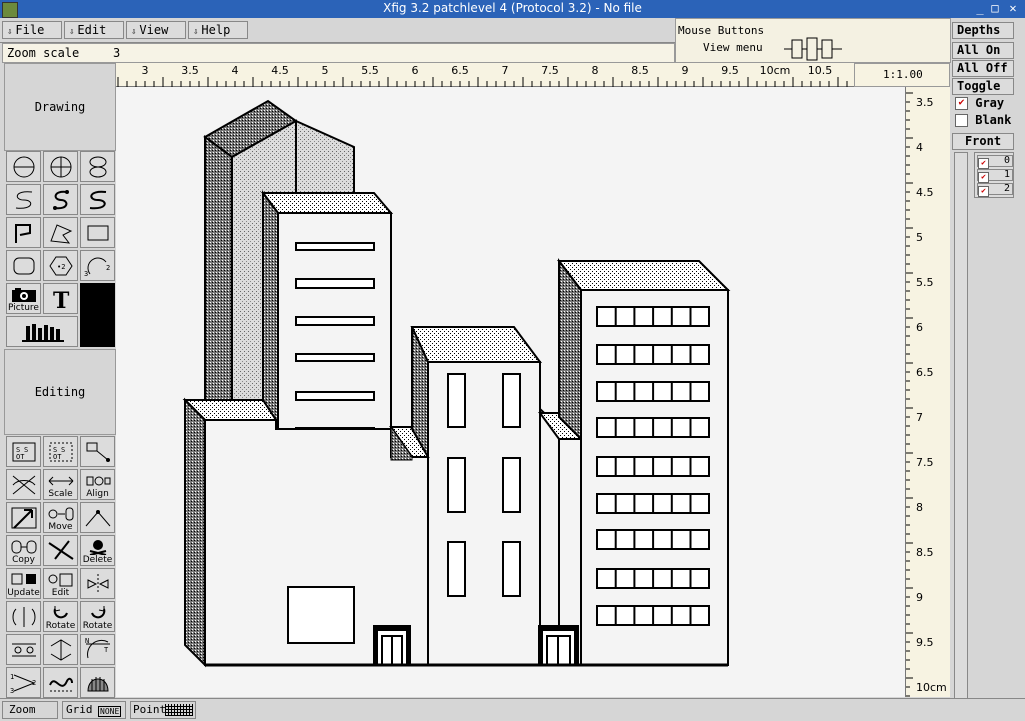  What do you see at coordinates (97, 550) in the screenshot?
I see `delete-tool: Delete` at bounding box center [97, 550].